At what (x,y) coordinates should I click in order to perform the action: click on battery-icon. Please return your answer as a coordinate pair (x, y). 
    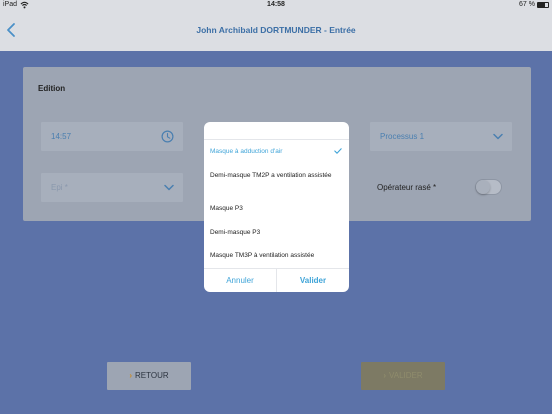
    Looking at the image, I should click on (543, 5).